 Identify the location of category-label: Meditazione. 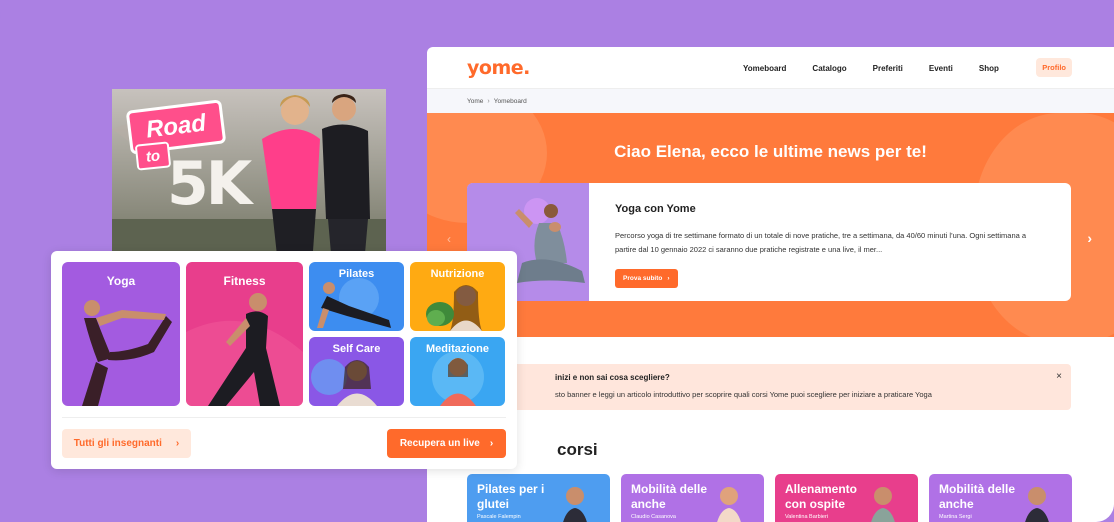
(457, 349).